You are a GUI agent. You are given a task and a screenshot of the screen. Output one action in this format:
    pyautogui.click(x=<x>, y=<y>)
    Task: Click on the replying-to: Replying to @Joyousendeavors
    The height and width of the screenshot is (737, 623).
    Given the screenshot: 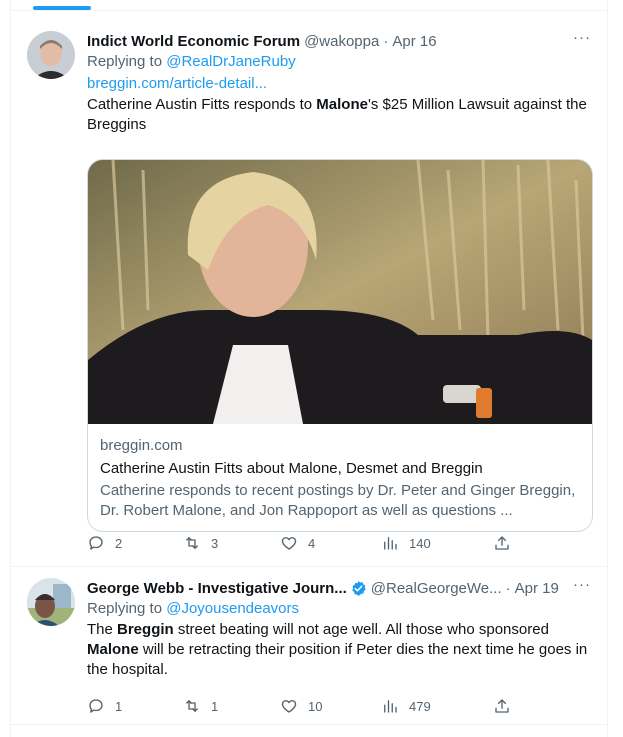 What is the action you would take?
    pyautogui.click(x=339, y=609)
    